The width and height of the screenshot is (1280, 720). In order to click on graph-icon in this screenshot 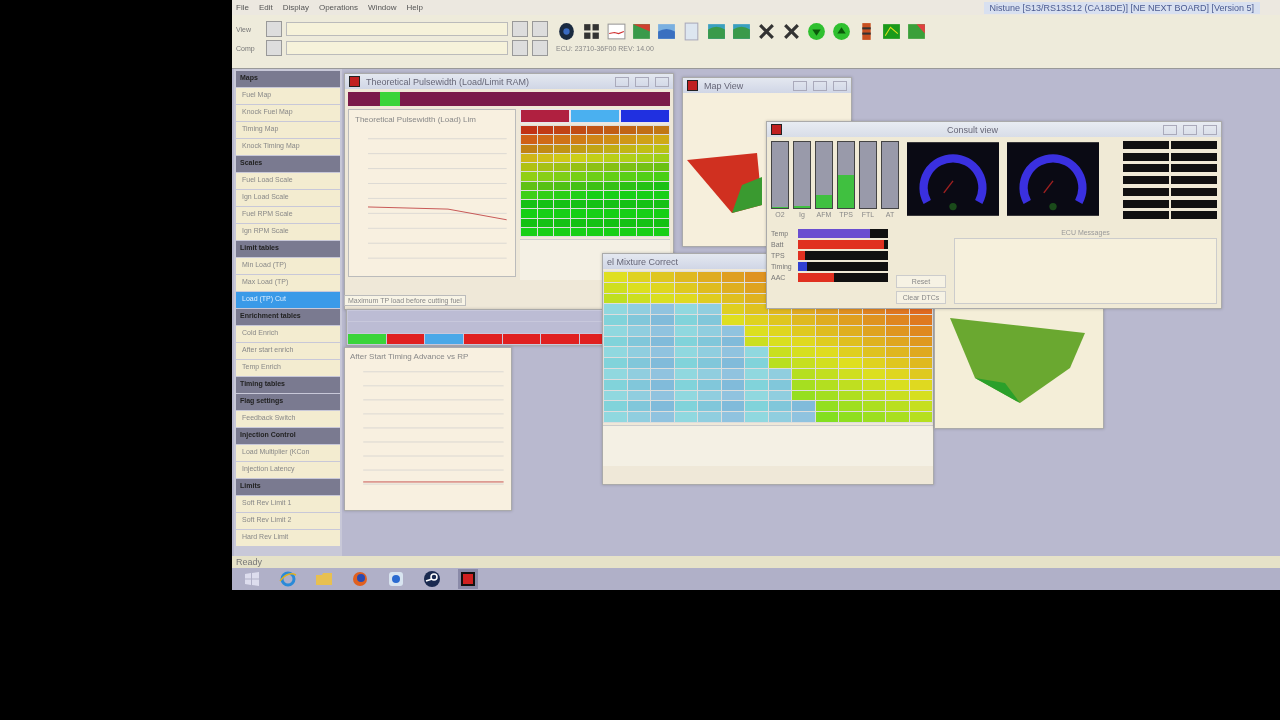, I will do `click(616, 31)`.